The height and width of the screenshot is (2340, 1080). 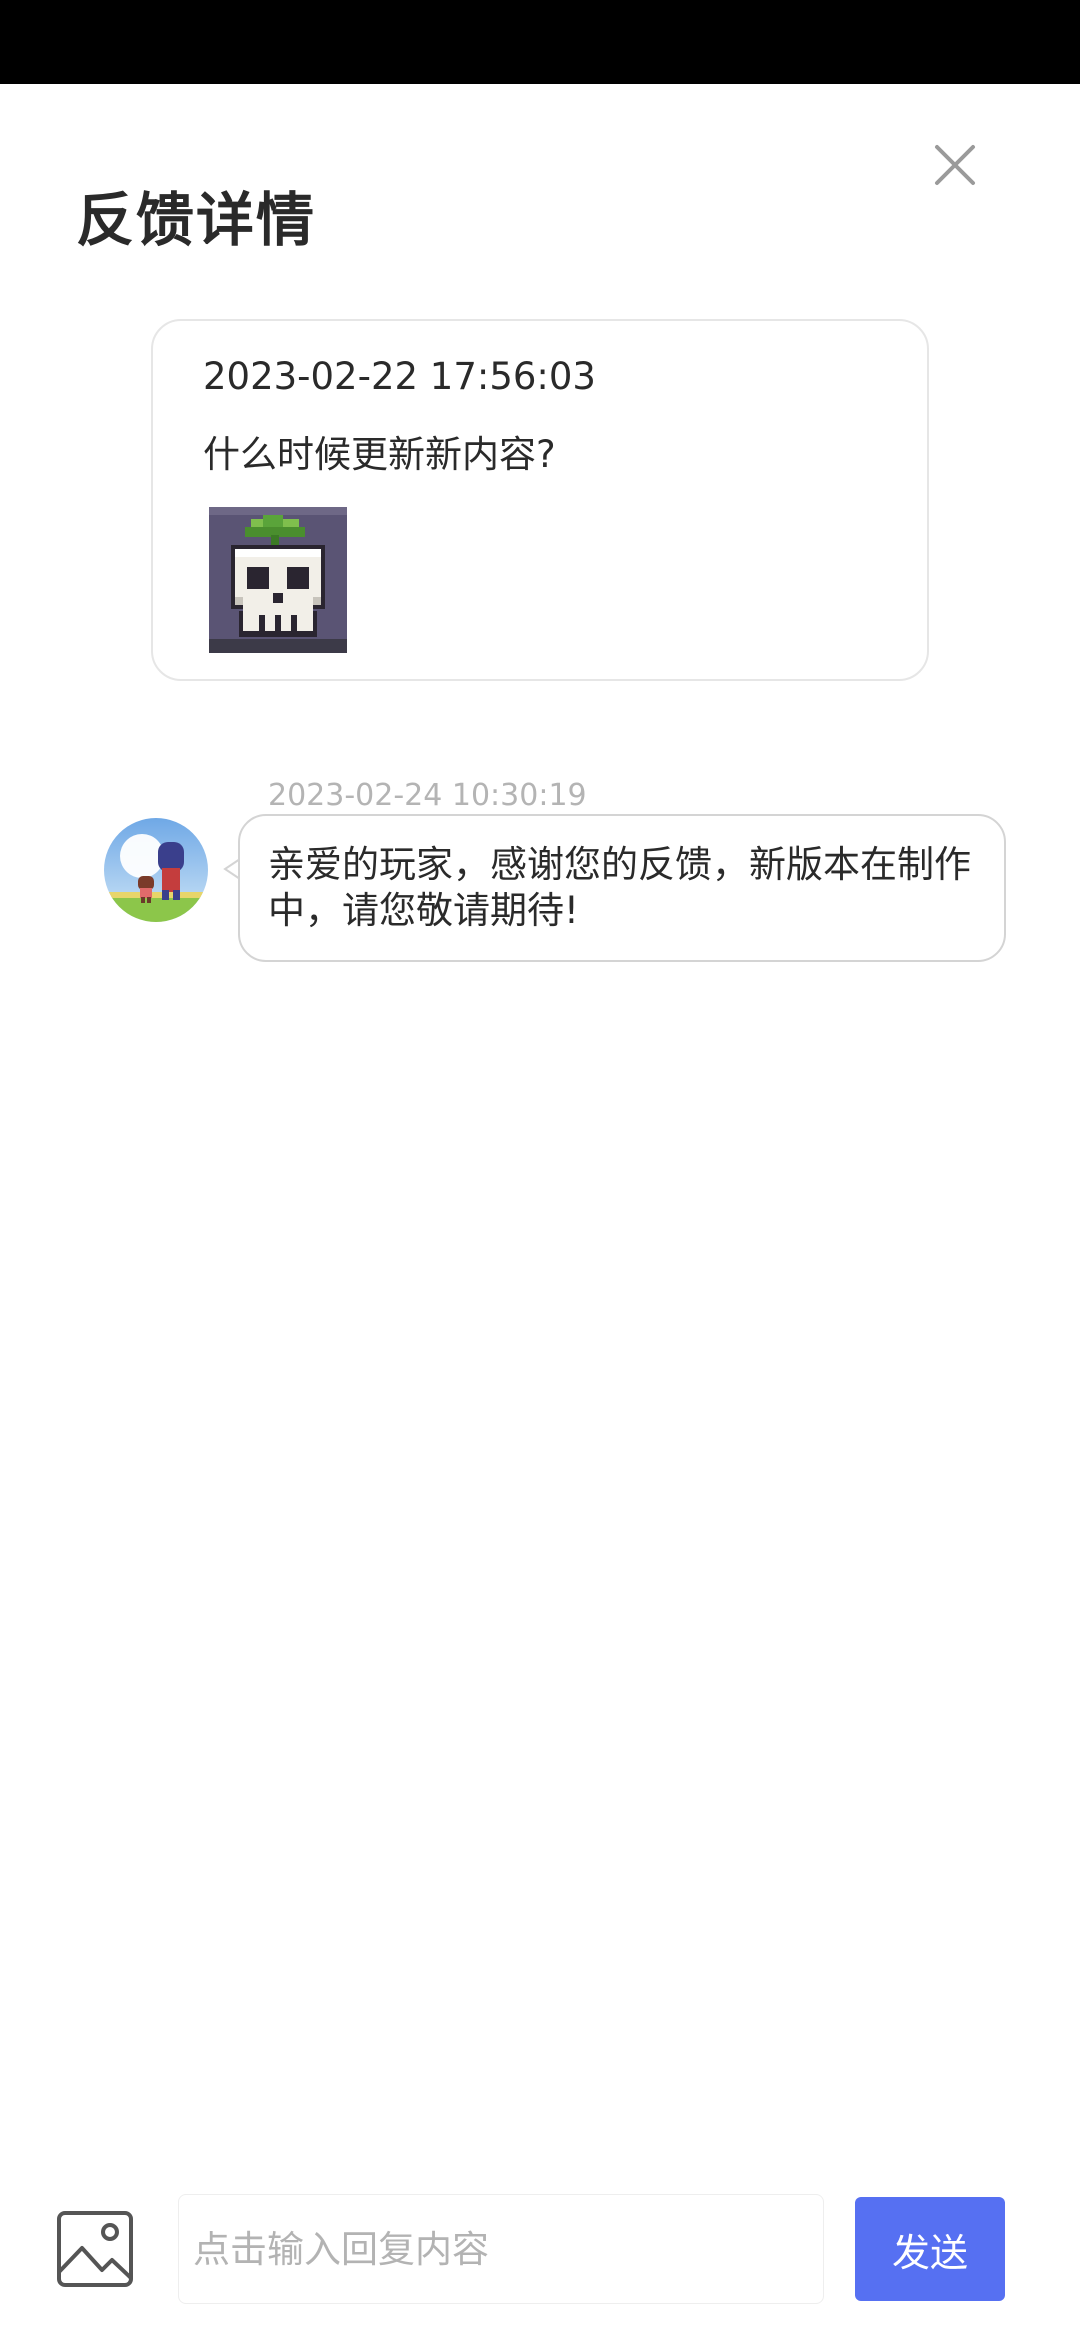 I want to click on close-button, so click(x=955, y=165).